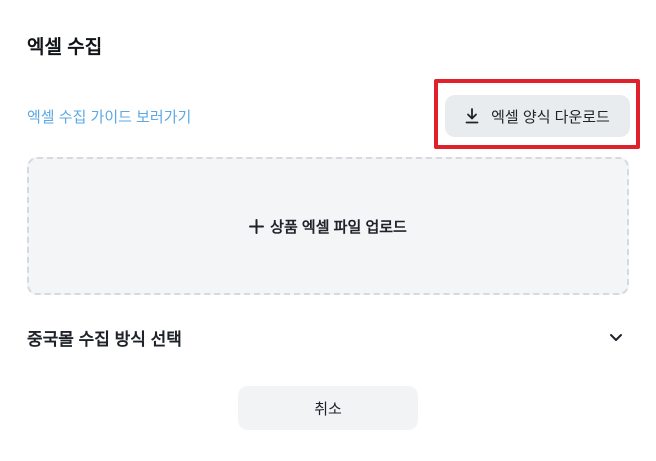  Describe the element at coordinates (328, 408) in the screenshot. I see `cancel-button: 취소` at that location.